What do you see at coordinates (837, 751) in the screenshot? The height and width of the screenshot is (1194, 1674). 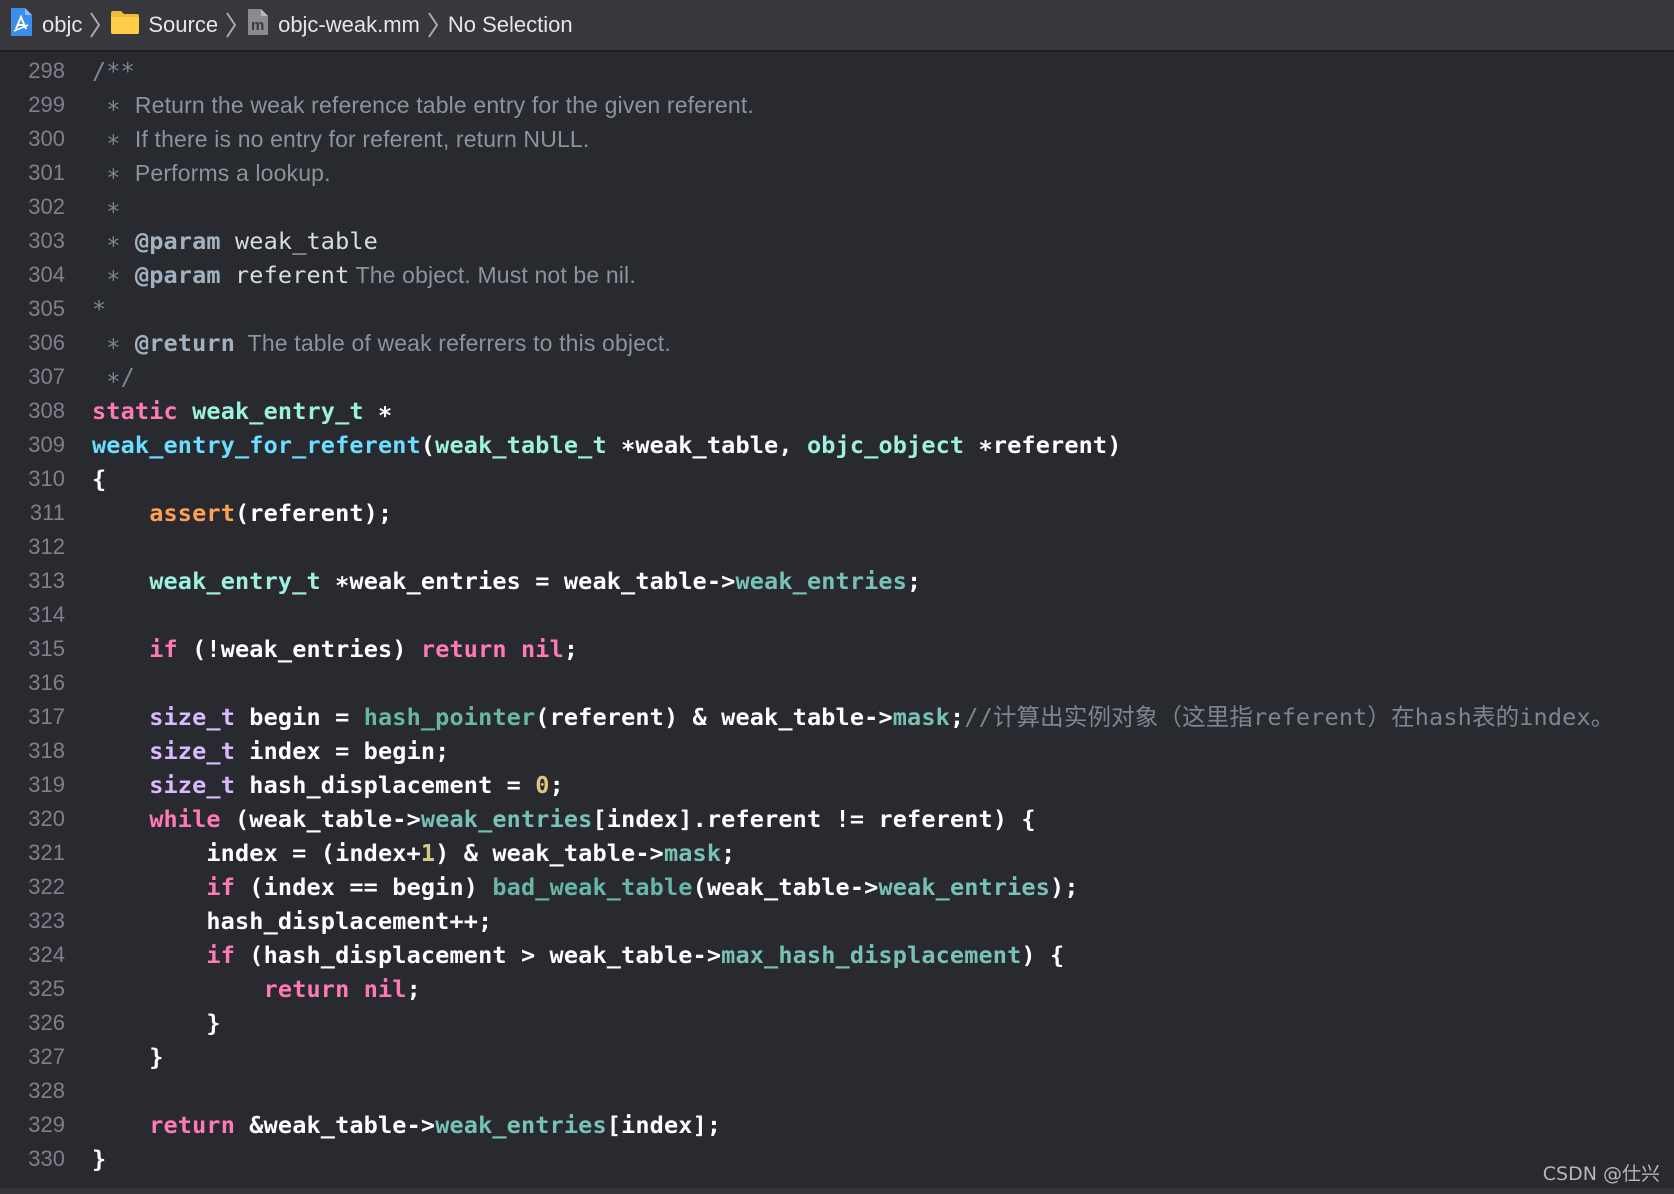 I see `code-line: 318 size_t index = begin;` at bounding box center [837, 751].